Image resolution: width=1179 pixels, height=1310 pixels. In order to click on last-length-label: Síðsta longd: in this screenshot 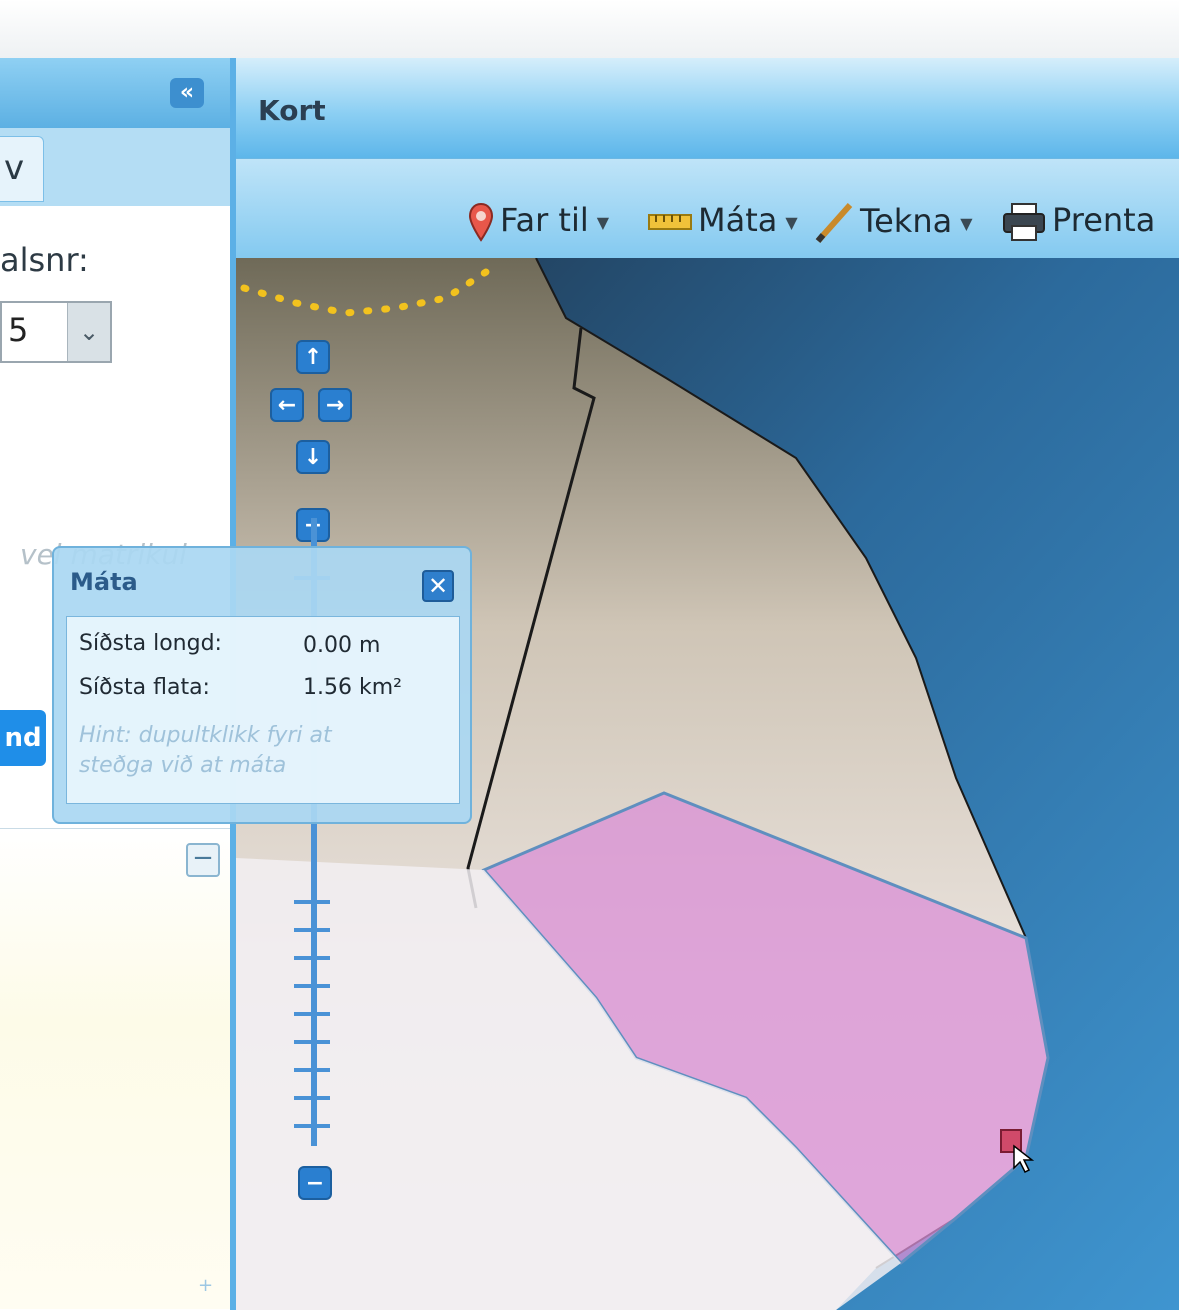, I will do `click(150, 643)`.